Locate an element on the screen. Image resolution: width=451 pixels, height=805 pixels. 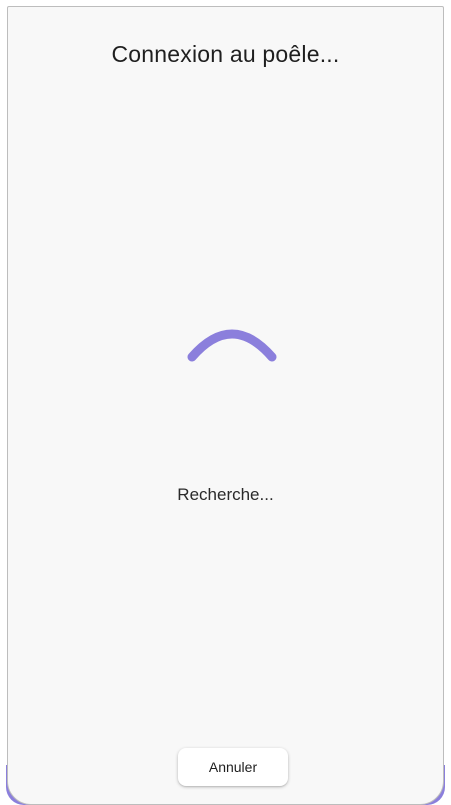
loading-spinner-icon is located at coordinates (232, 345).